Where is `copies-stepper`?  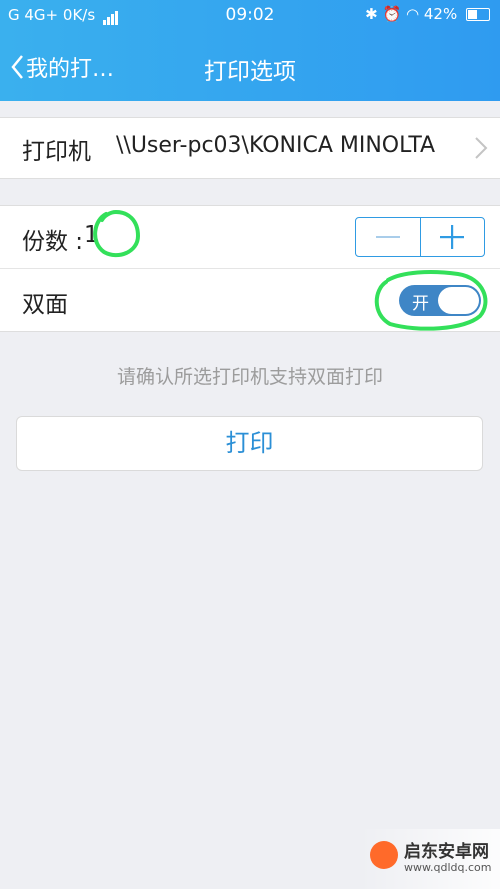 copies-stepper is located at coordinates (420, 237).